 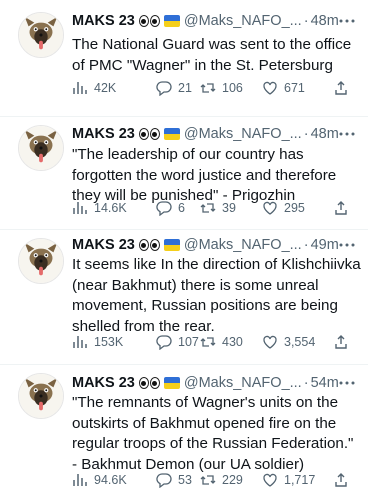 What do you see at coordinates (325, 383) in the screenshot?
I see `timestamp: 54m` at bounding box center [325, 383].